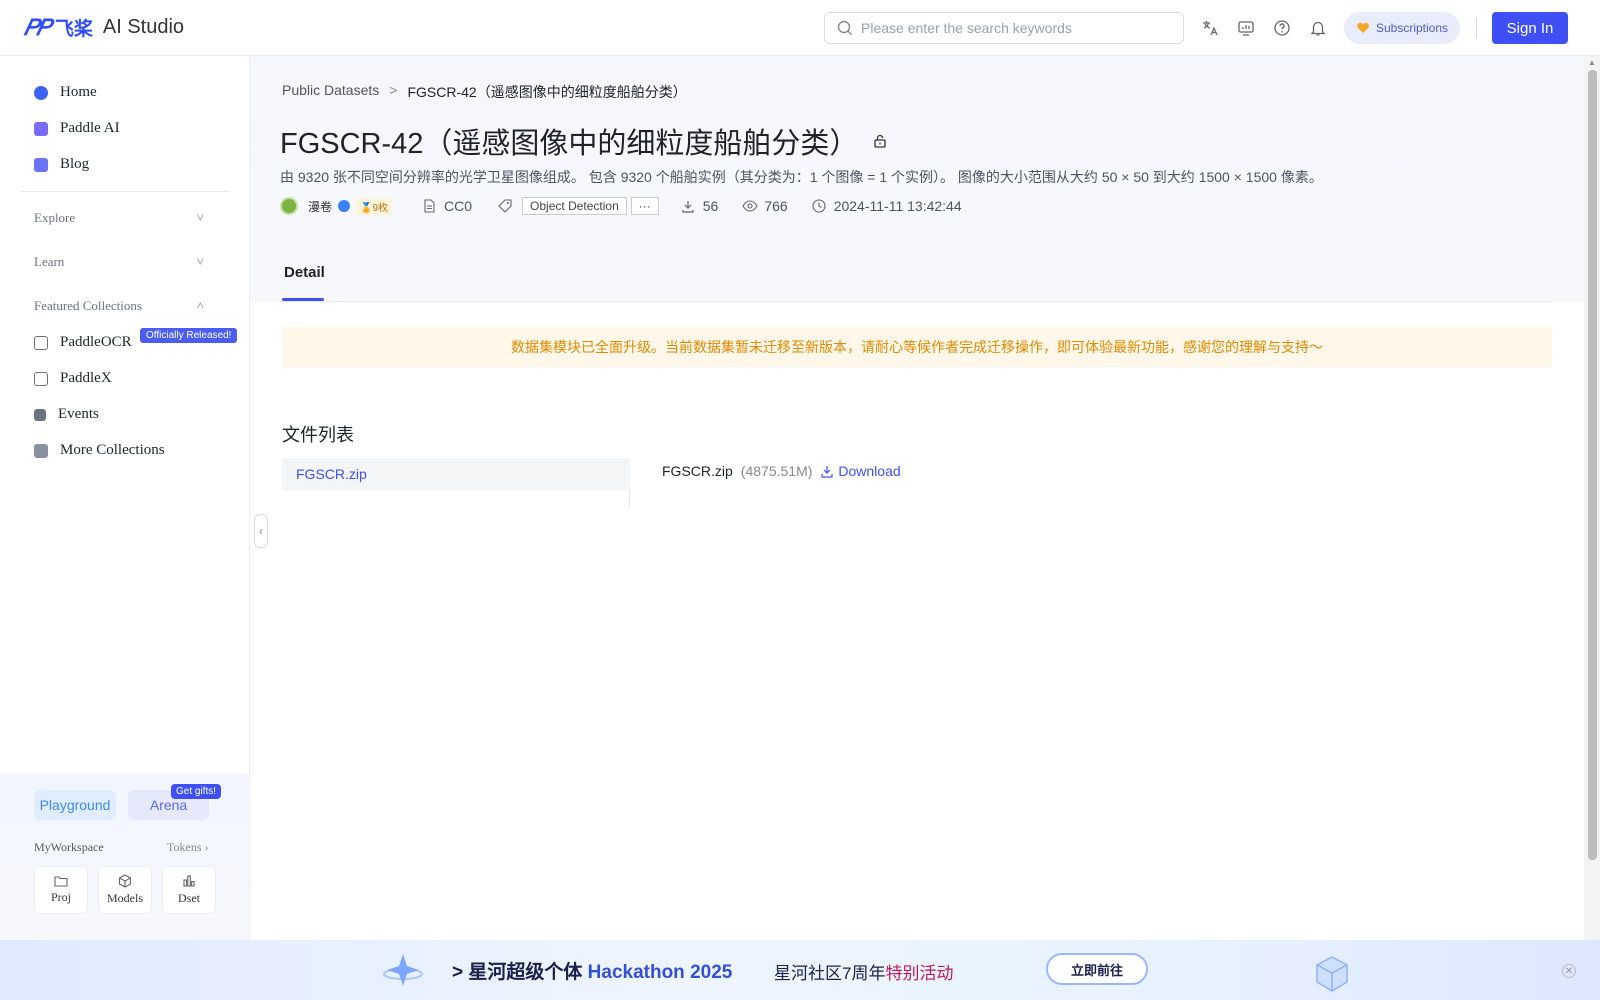 This screenshot has height=1000, width=1600. I want to click on workspace-card-dset: Dset, so click(189, 890).